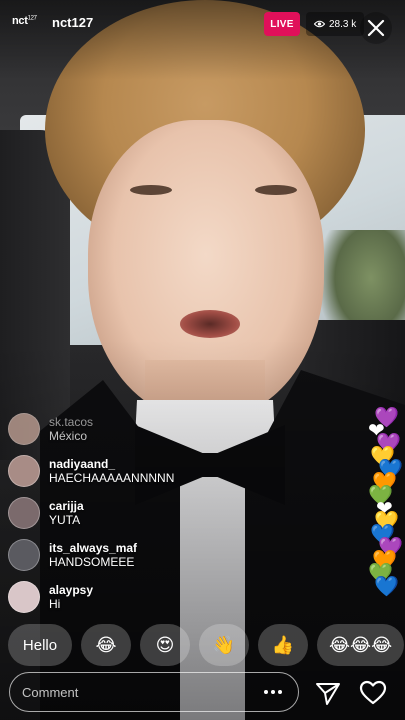  I want to click on quick-reaction-button: 😂, so click(106, 645).